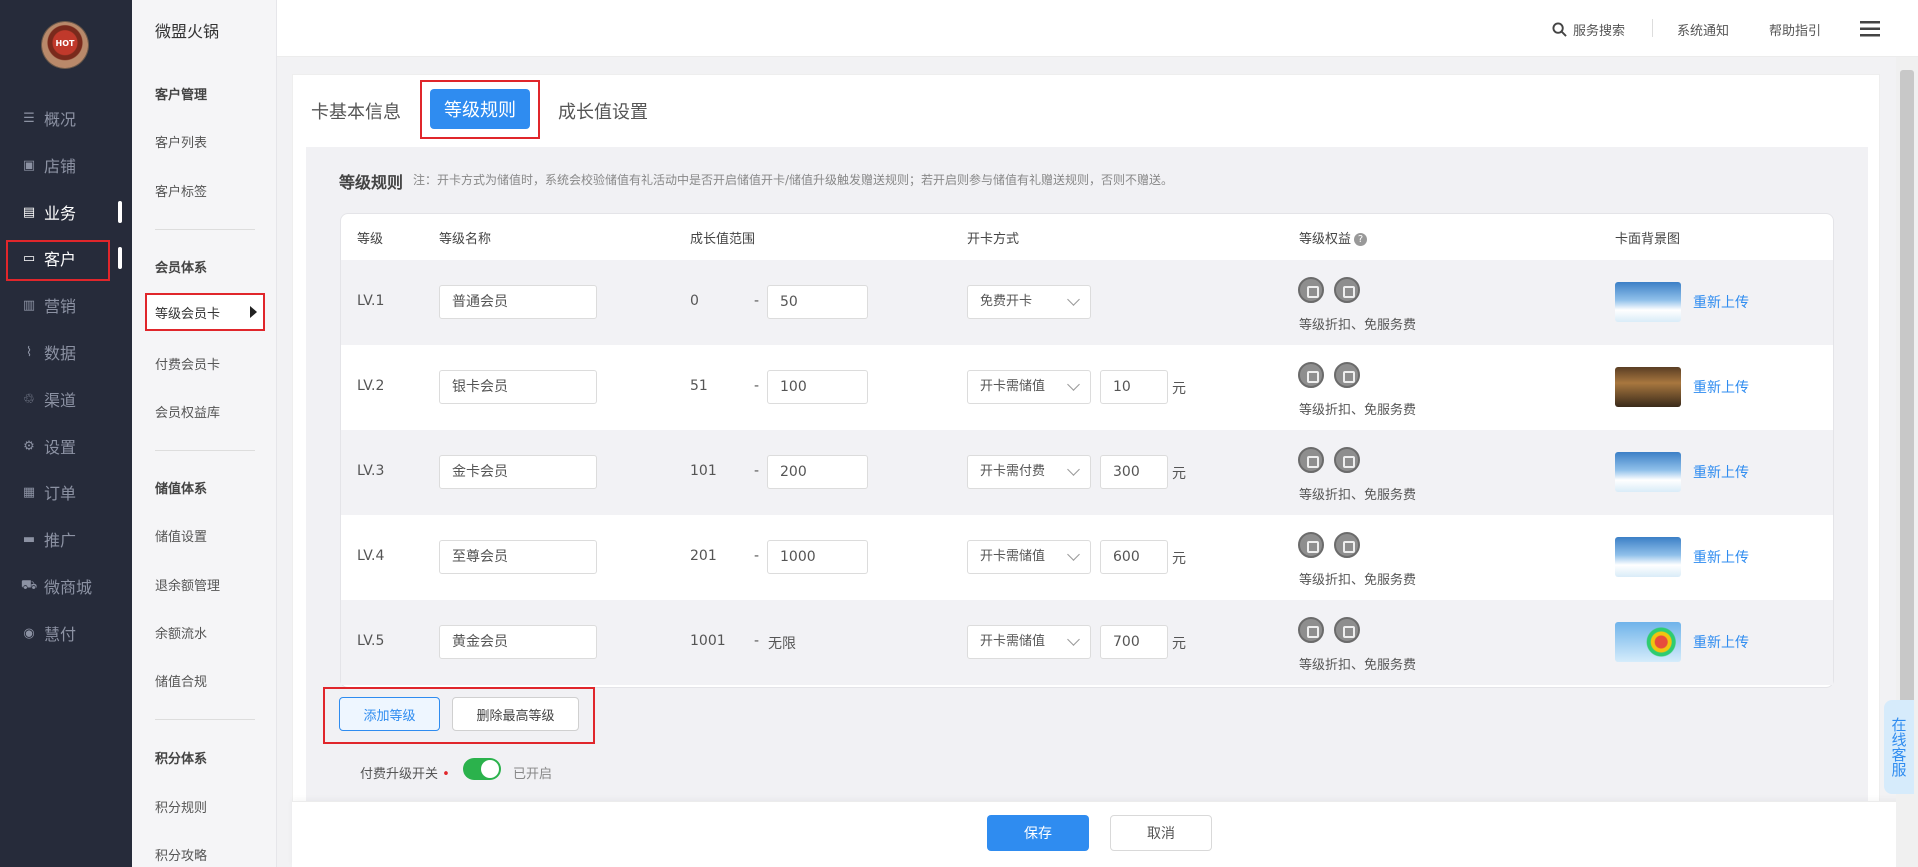 This screenshot has width=1918, height=867. Describe the element at coordinates (181, 806) in the screenshot. I see `subnav-item-points-rules: 积分规则` at that location.